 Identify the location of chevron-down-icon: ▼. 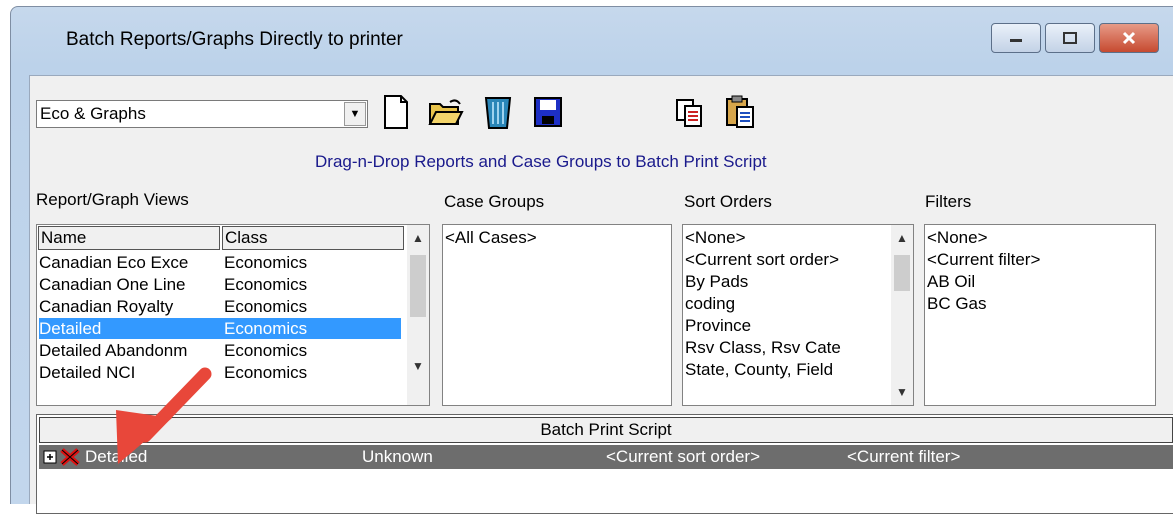
(355, 114).